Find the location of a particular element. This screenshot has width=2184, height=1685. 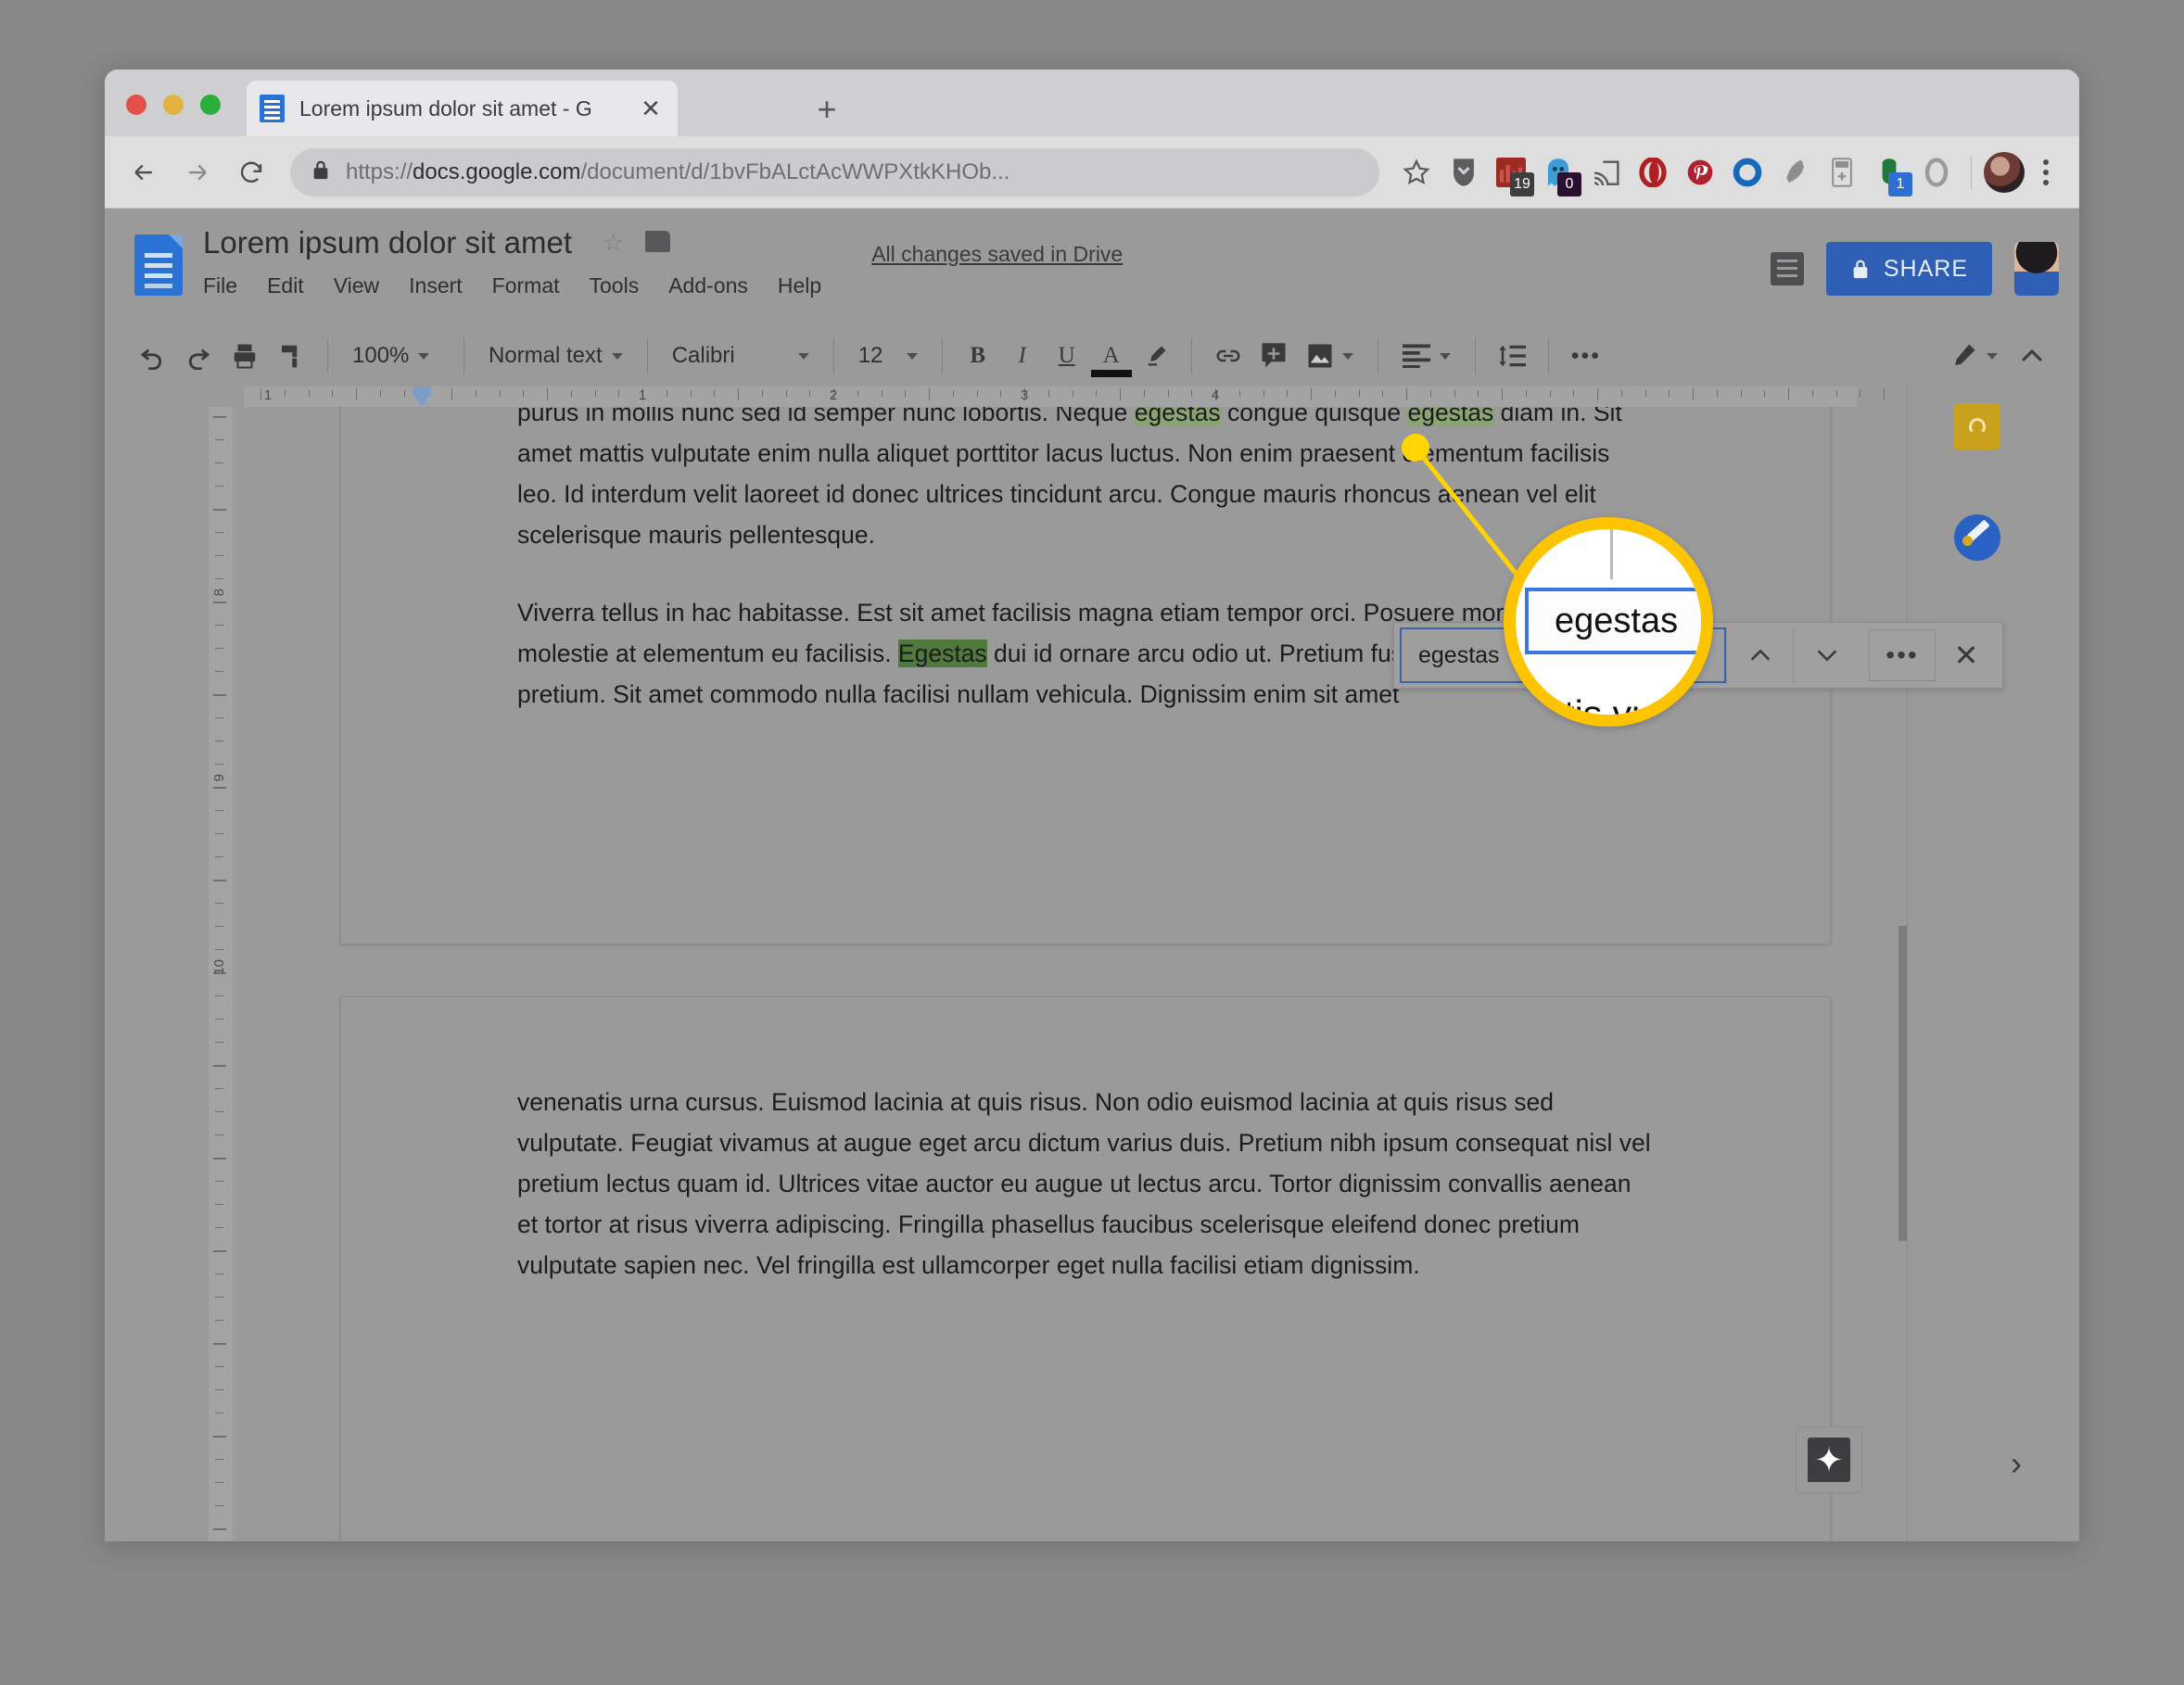

find-next-button is located at coordinates (1826, 655).